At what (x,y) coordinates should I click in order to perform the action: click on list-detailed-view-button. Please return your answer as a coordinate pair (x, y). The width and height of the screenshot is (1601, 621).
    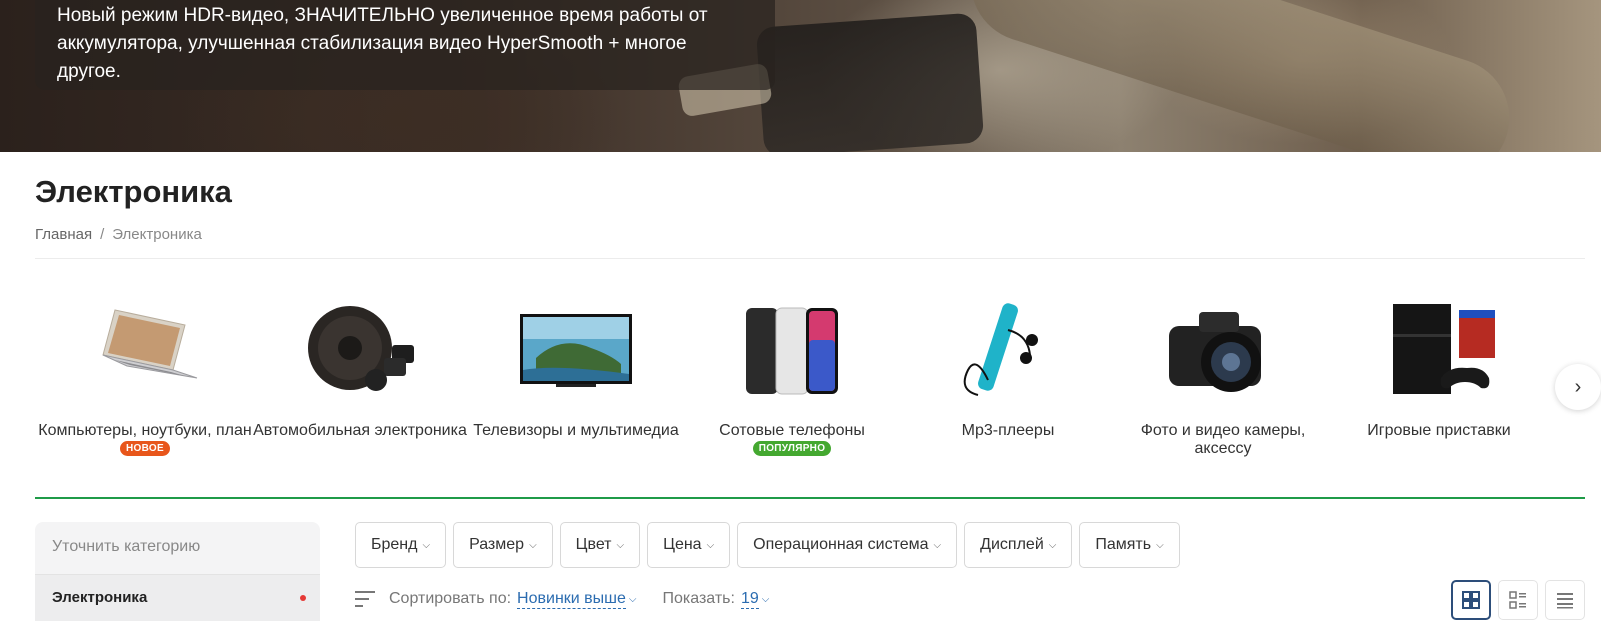
    Looking at the image, I should click on (1518, 600).